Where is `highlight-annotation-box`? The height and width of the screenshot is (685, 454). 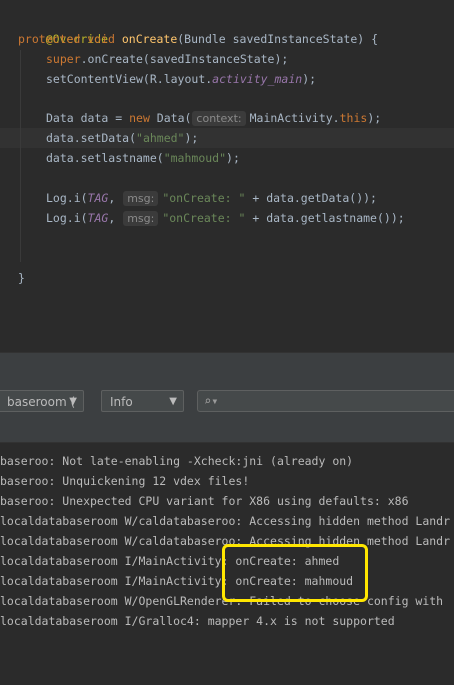
highlight-annotation-box is located at coordinates (295, 573).